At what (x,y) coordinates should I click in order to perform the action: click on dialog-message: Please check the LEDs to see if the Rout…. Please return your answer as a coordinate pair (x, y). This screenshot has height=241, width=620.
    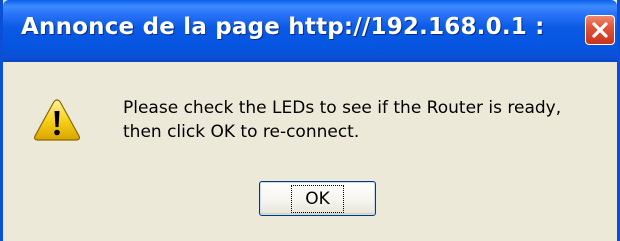
    Looking at the image, I should click on (342, 120).